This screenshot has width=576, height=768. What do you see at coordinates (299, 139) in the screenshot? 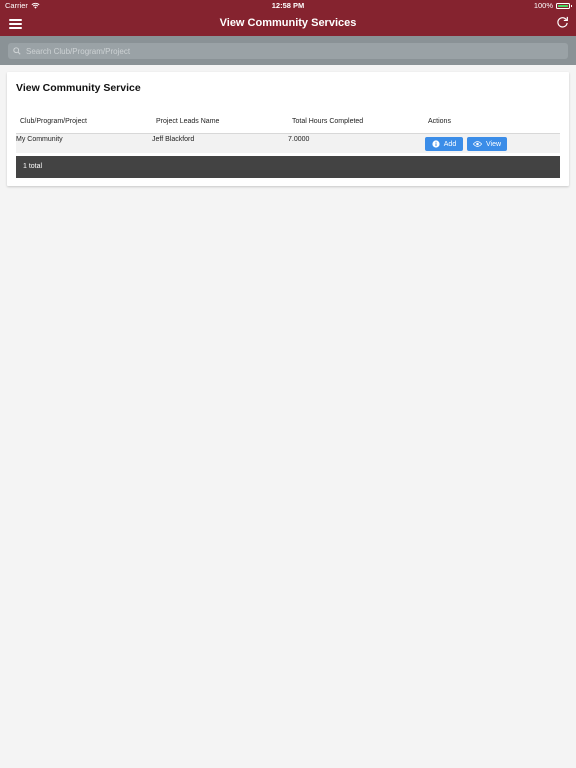
I see `cell-hours: 7.0000` at bounding box center [299, 139].